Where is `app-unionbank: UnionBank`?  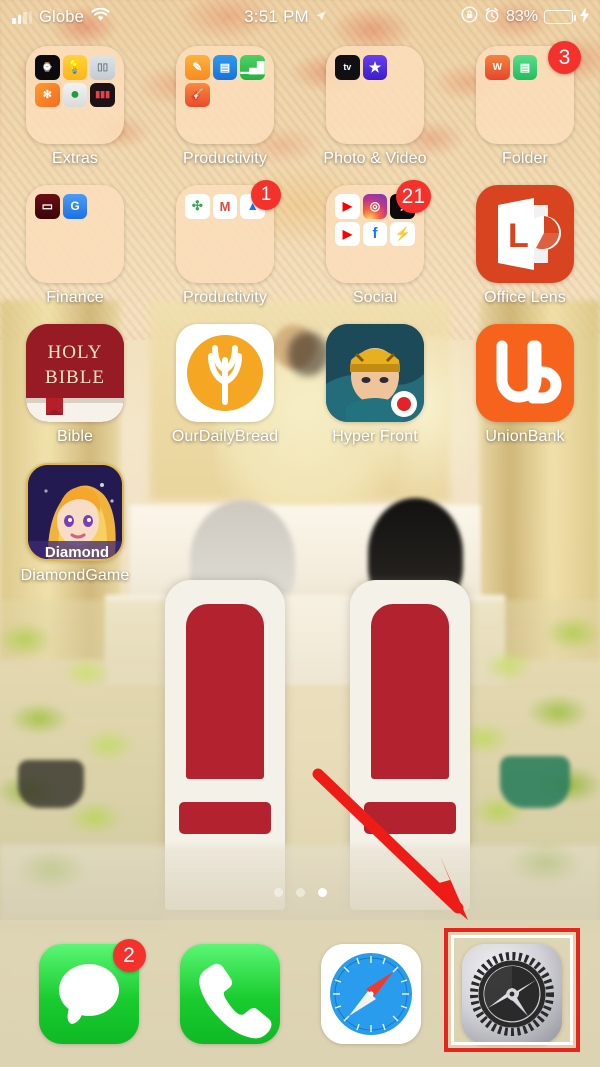
app-unionbank: UnionBank is located at coordinates (525, 385).